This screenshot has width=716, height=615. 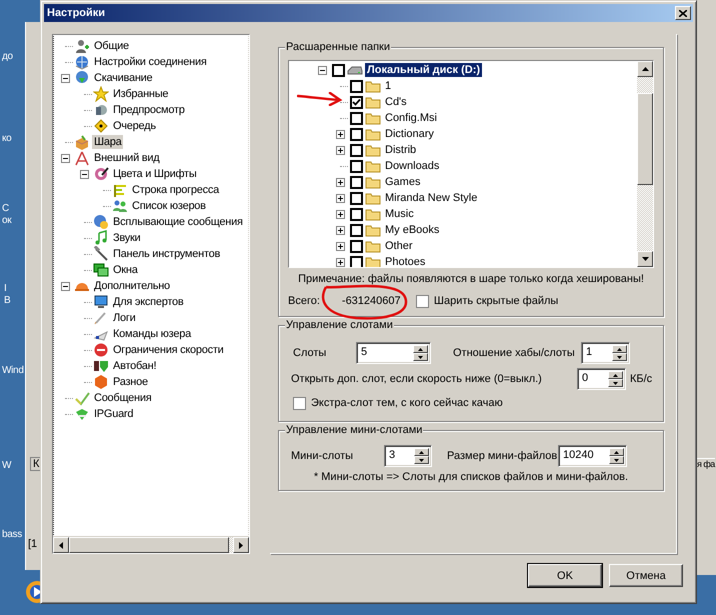 What do you see at coordinates (123, 78) in the screenshot?
I see `tree-item: Скачивание` at bounding box center [123, 78].